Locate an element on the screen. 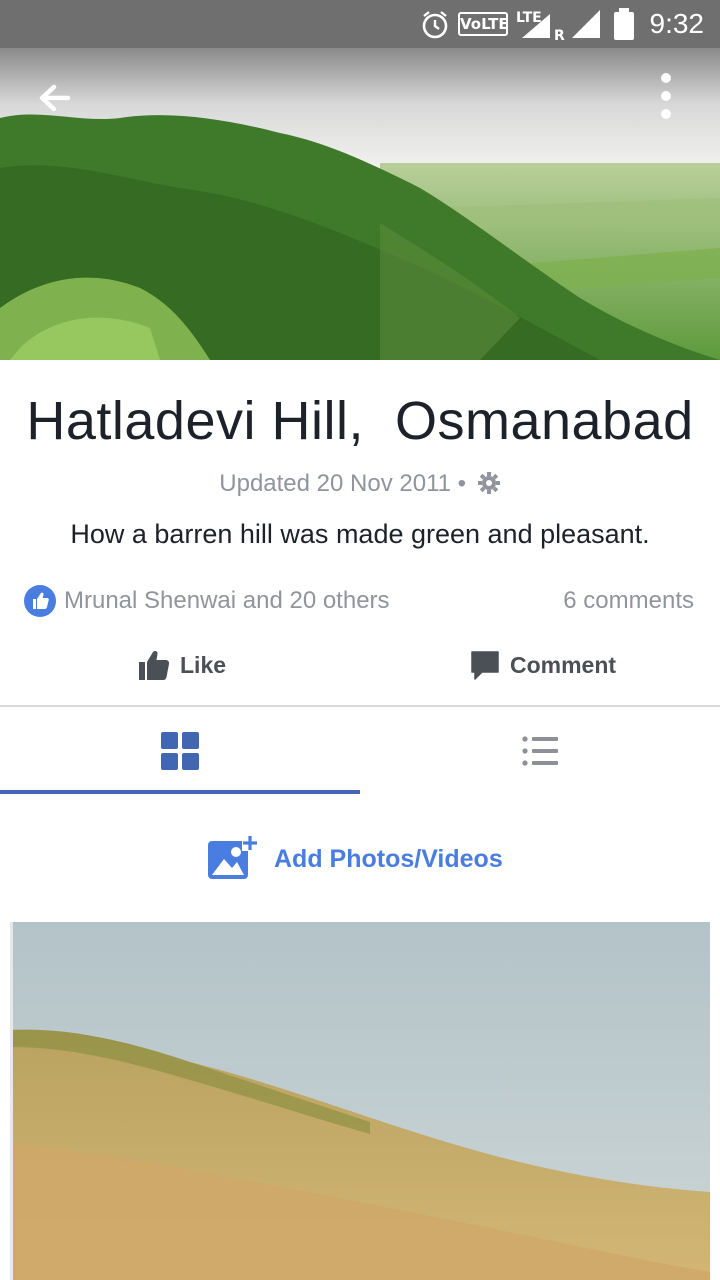 The width and height of the screenshot is (720, 1280). like-reaction-icon is located at coordinates (40, 601).